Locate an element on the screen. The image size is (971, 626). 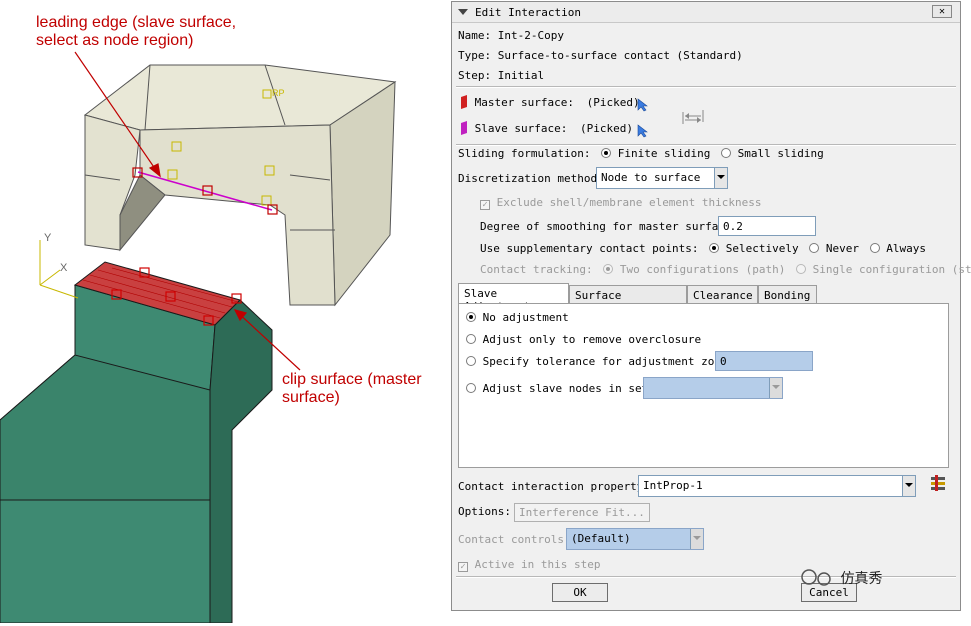
active-step-label: Active in this step is located at coordinates (537, 564).